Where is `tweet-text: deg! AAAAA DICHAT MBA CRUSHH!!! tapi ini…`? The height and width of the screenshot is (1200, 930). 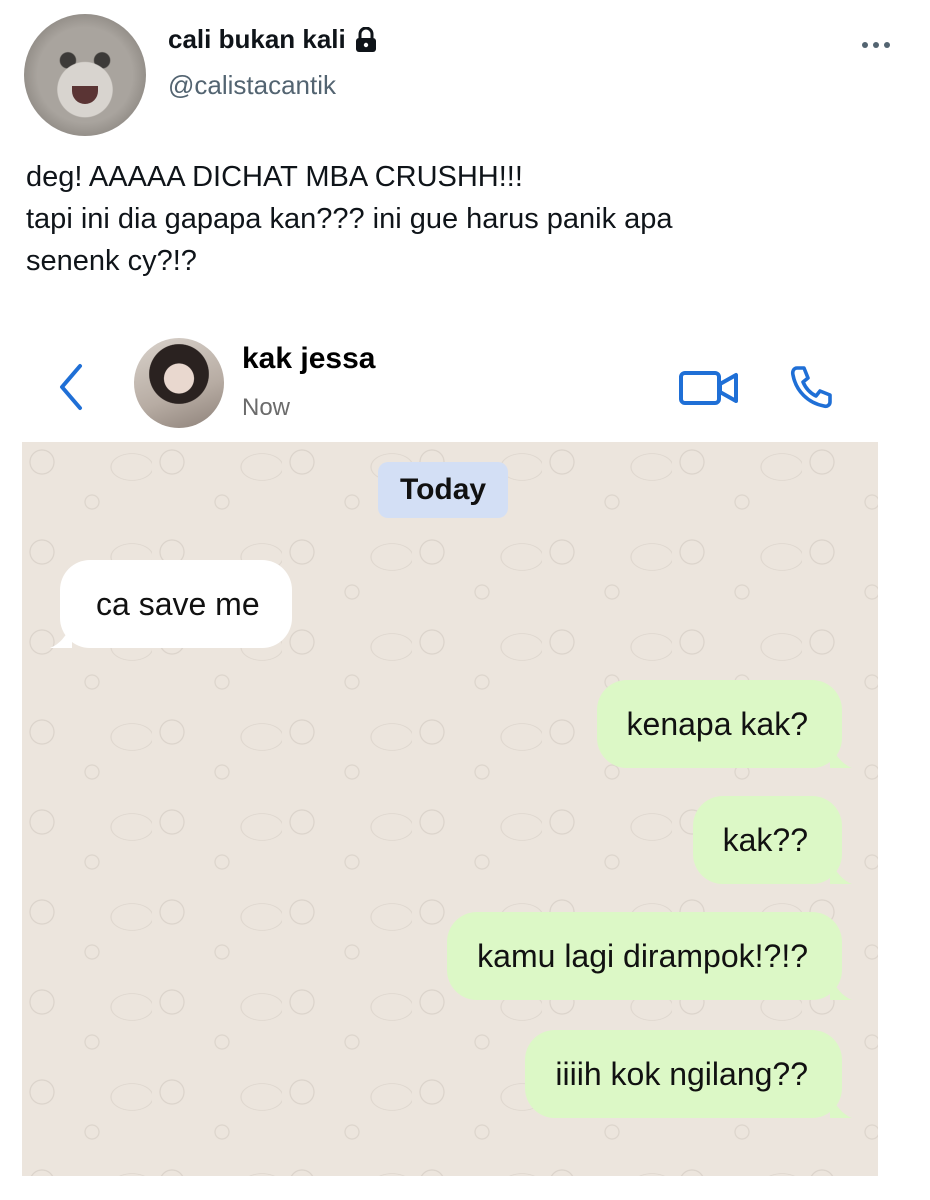 tweet-text: deg! AAAAA DICHAT MBA CRUSHH!!! tapi ini… is located at coordinates (456, 219).